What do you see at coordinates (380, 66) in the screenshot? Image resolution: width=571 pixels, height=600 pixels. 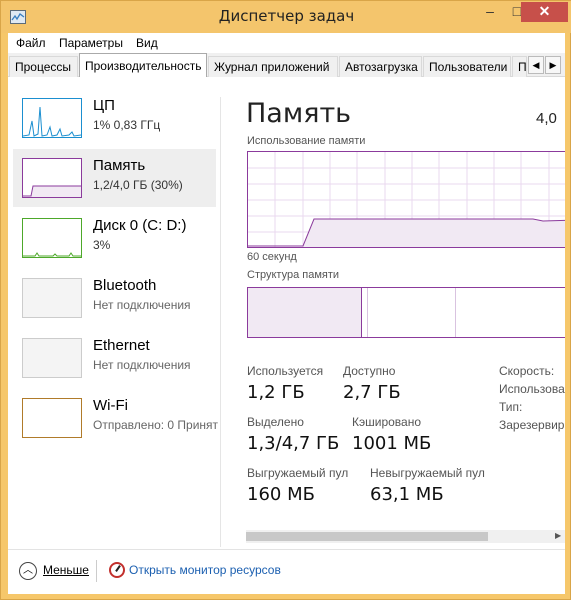 I see `tab-startup: Автозагрузка` at bounding box center [380, 66].